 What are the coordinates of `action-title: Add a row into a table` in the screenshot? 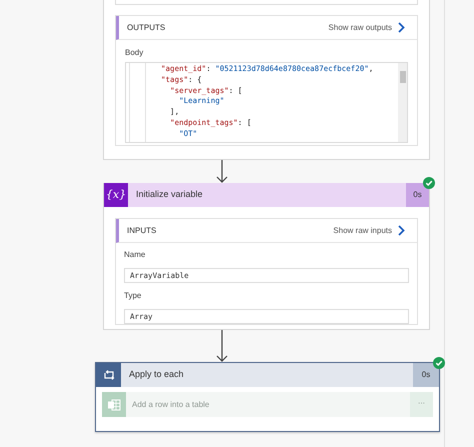 It's located at (171, 404).